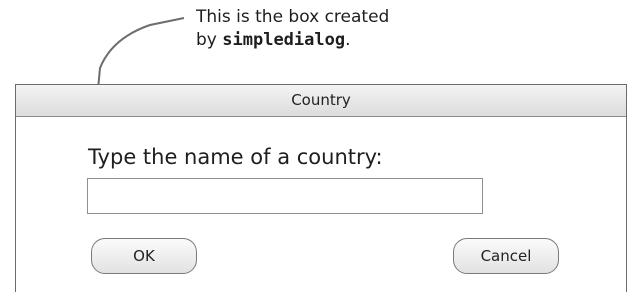 The image size is (643, 292). I want to click on annotation-text: This is the box created by simpledialog., so click(292, 29).